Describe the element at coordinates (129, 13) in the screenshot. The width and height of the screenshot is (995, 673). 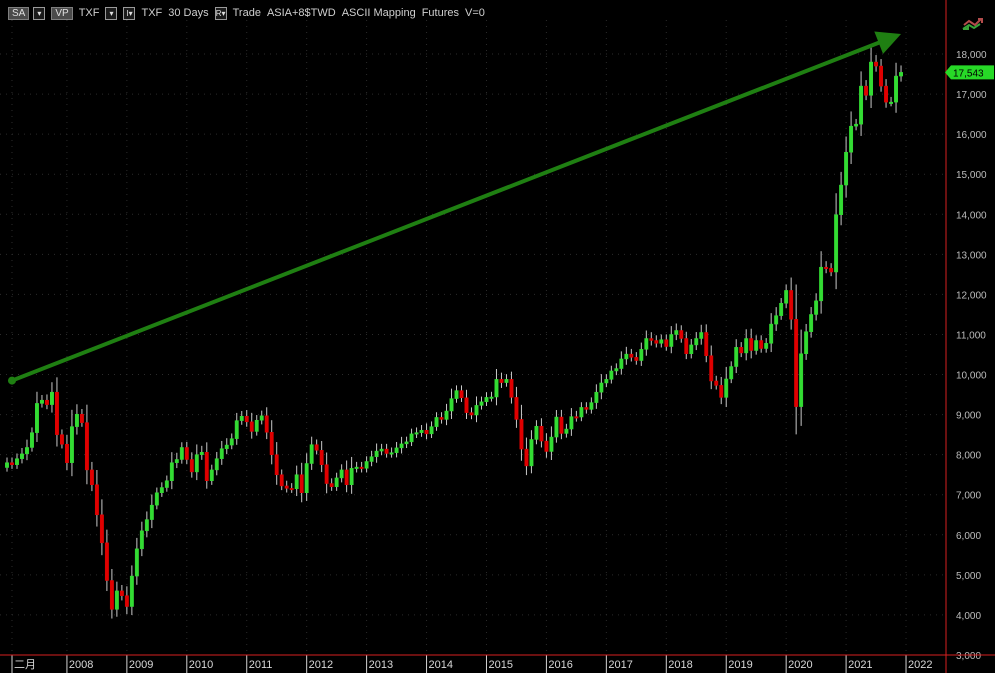
I see `interval-dropdown: I▾` at that location.